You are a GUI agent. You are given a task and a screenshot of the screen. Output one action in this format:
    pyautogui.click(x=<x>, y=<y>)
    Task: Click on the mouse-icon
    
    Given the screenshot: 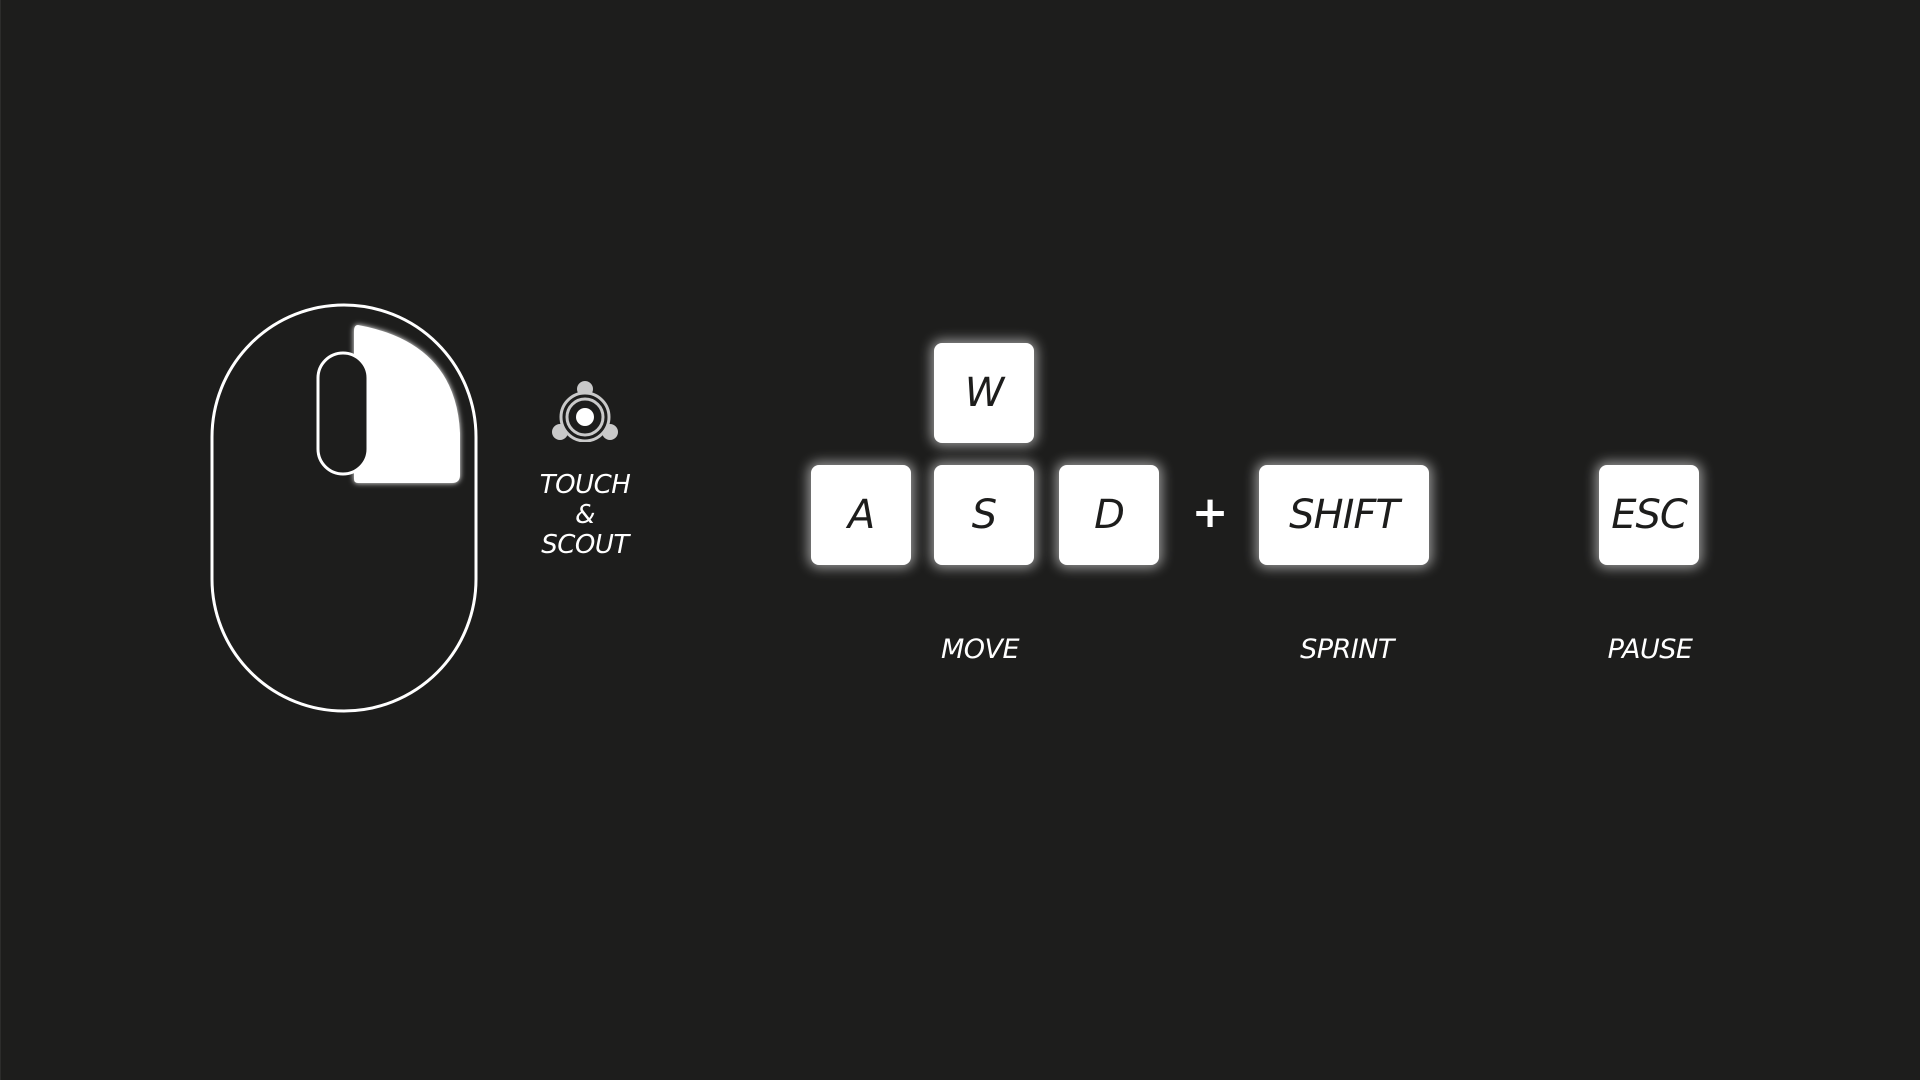 What is the action you would take?
    pyautogui.click(x=344, y=508)
    